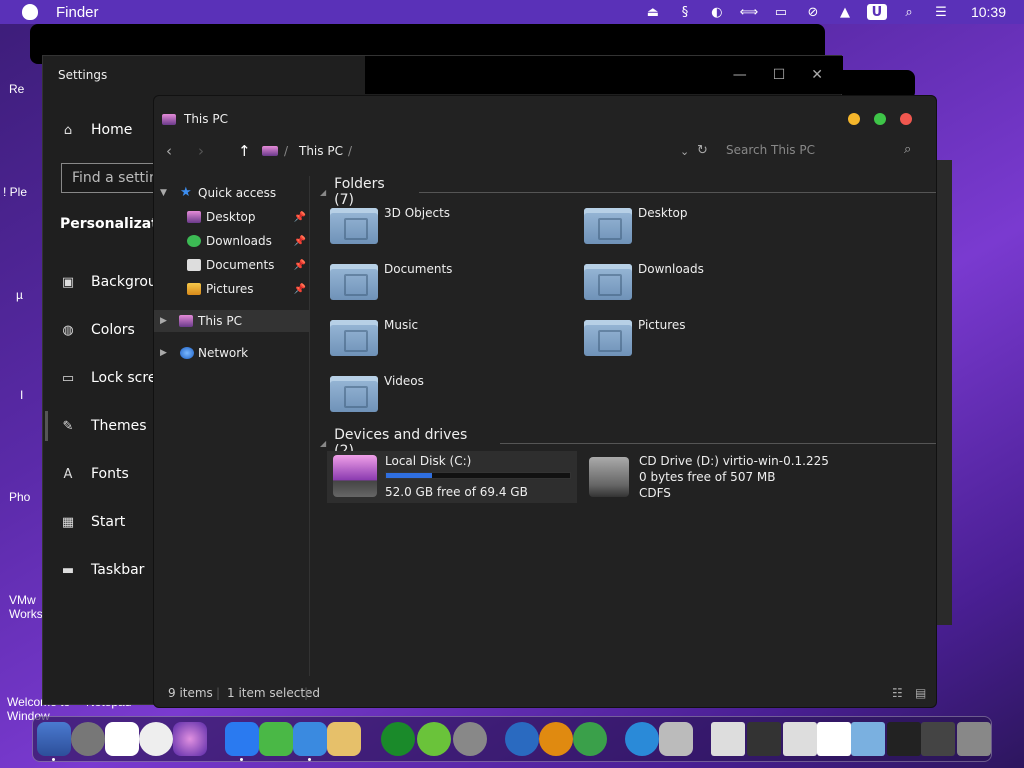  Describe the element at coordinates (941, 12) in the screenshot. I see `toggle-icon: ☰` at that location.